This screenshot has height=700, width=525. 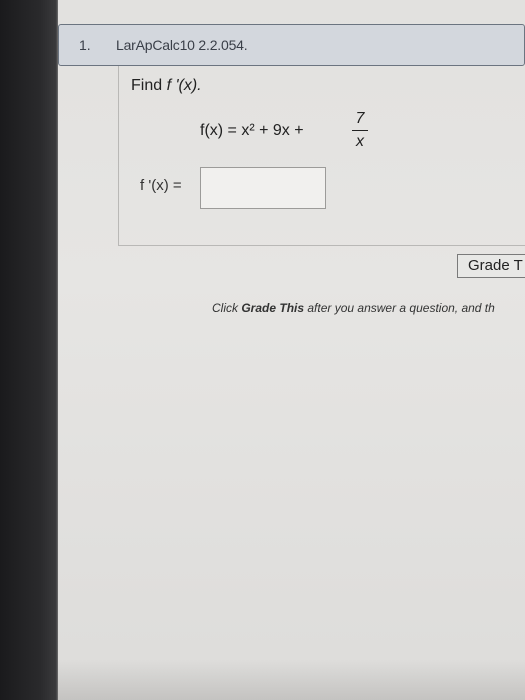 I want to click on question-header: 1. LarApCalc10 2.2.054., so click(x=291, y=45).